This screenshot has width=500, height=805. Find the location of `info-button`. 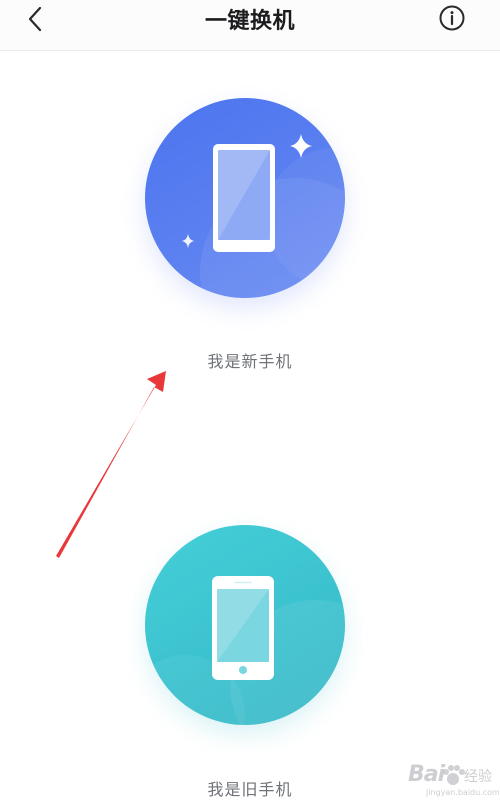

info-button is located at coordinates (452, 18).